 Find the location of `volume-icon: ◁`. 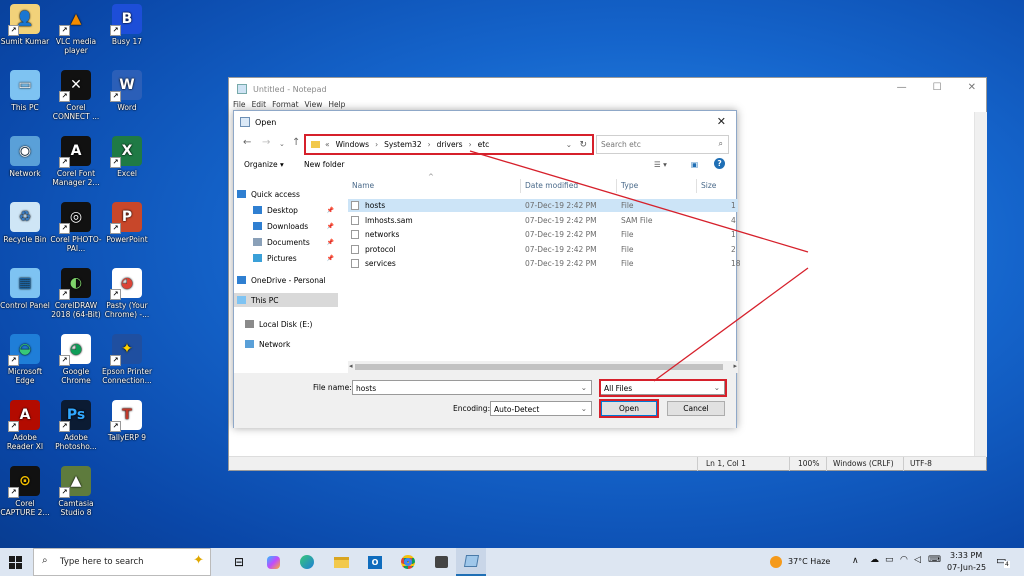

volume-icon: ◁ is located at coordinates (917, 560).